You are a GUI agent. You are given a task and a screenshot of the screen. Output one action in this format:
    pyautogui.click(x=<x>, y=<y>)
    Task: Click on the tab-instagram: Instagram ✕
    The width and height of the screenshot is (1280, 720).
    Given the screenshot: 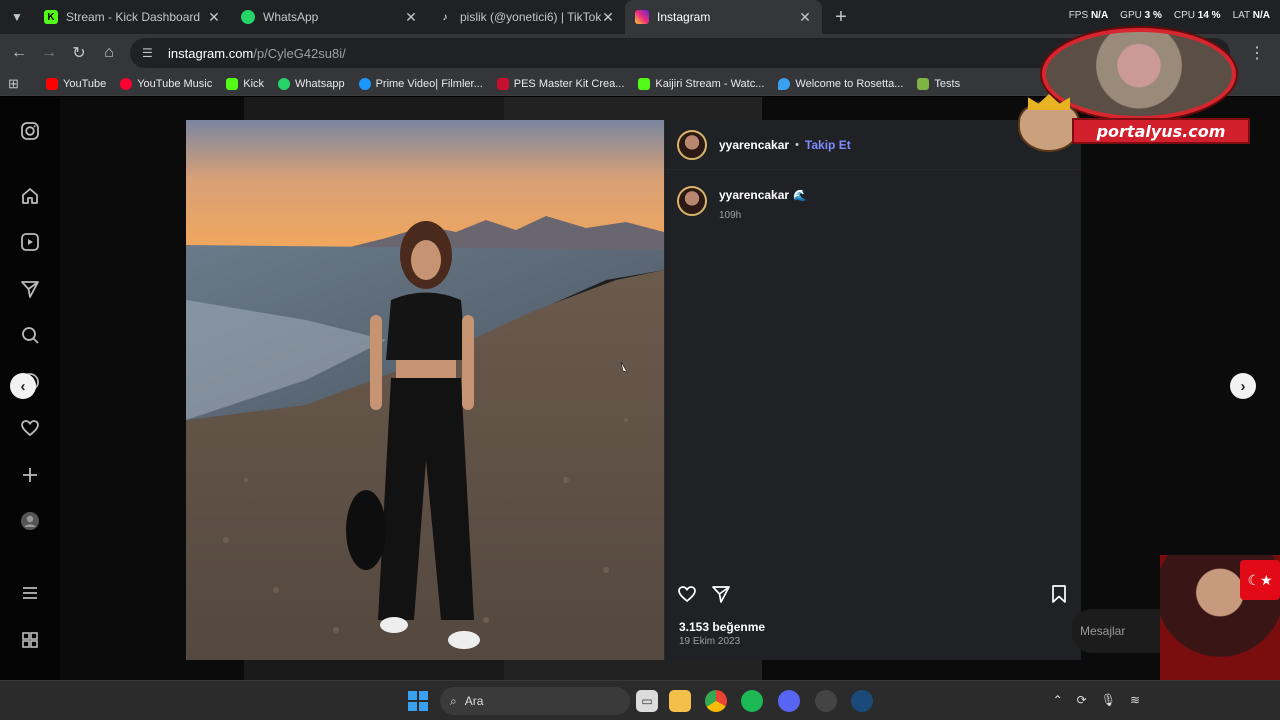 What is the action you would take?
    pyautogui.click(x=723, y=17)
    